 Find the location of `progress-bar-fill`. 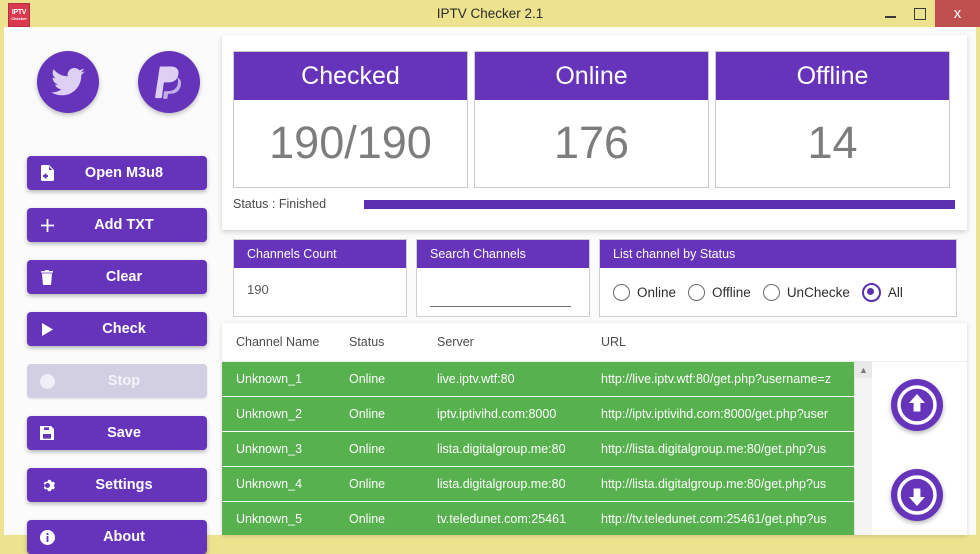

progress-bar-fill is located at coordinates (659, 204).